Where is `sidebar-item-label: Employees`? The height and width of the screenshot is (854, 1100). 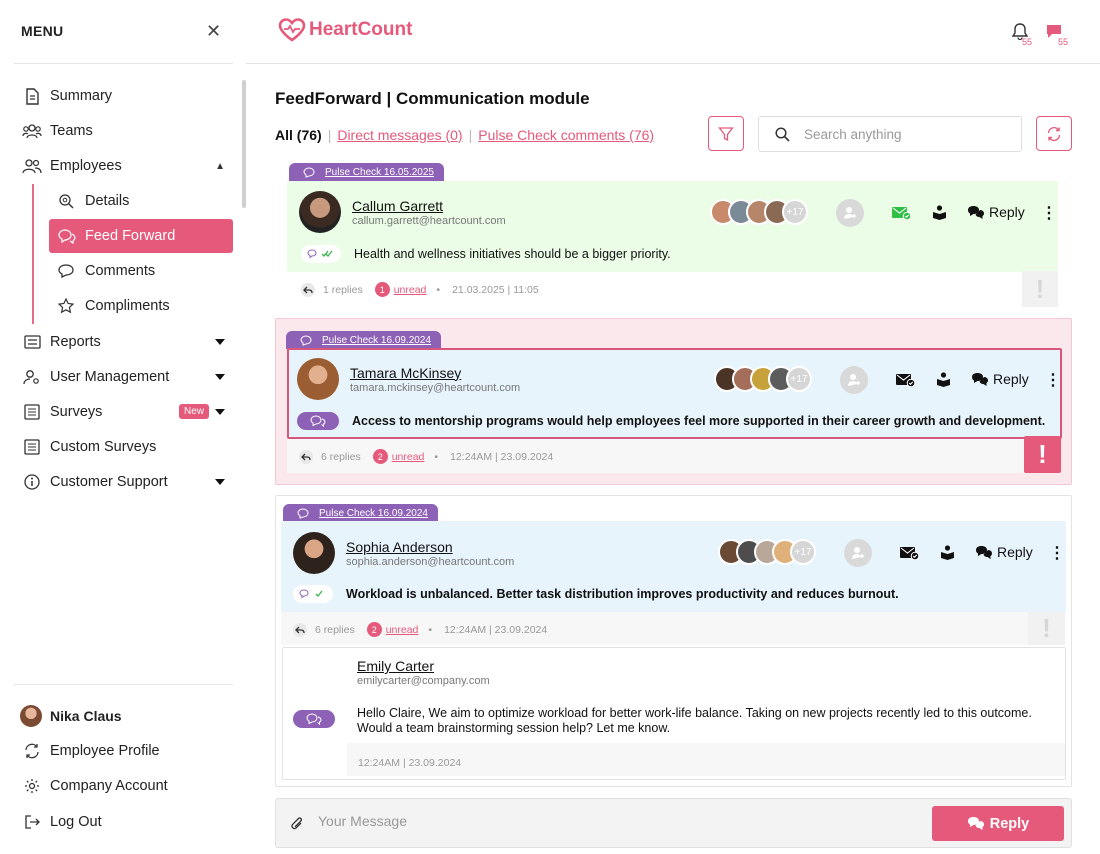 sidebar-item-label: Employees is located at coordinates (86, 166).